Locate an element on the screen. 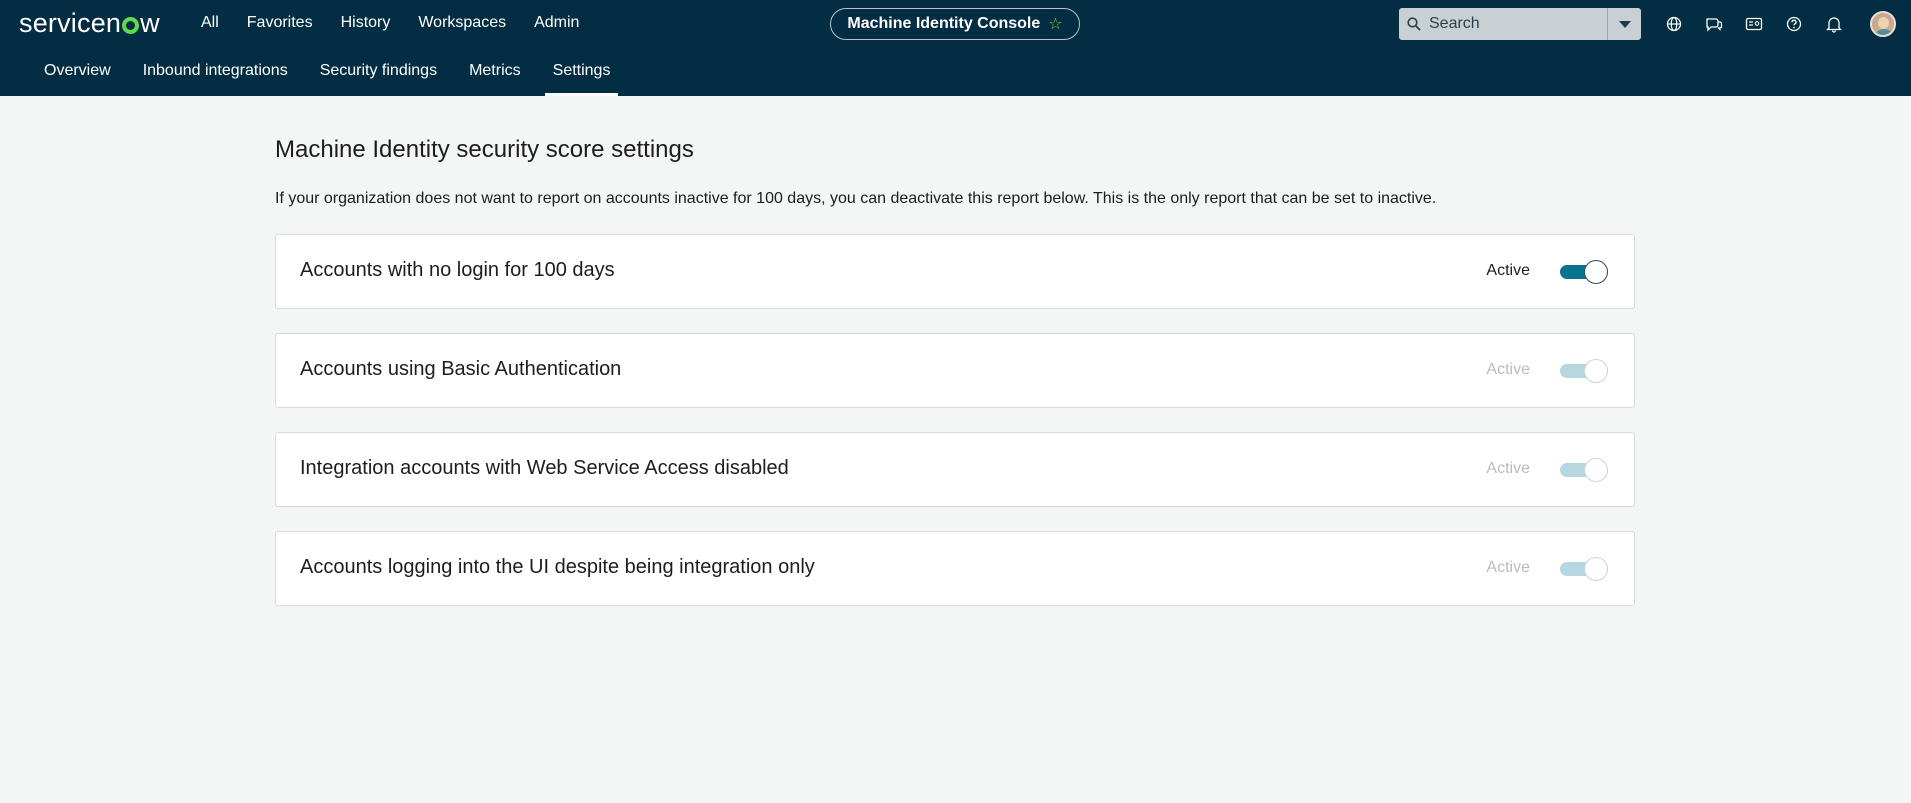  menu-workspaces: Workspaces is located at coordinates (462, 23).